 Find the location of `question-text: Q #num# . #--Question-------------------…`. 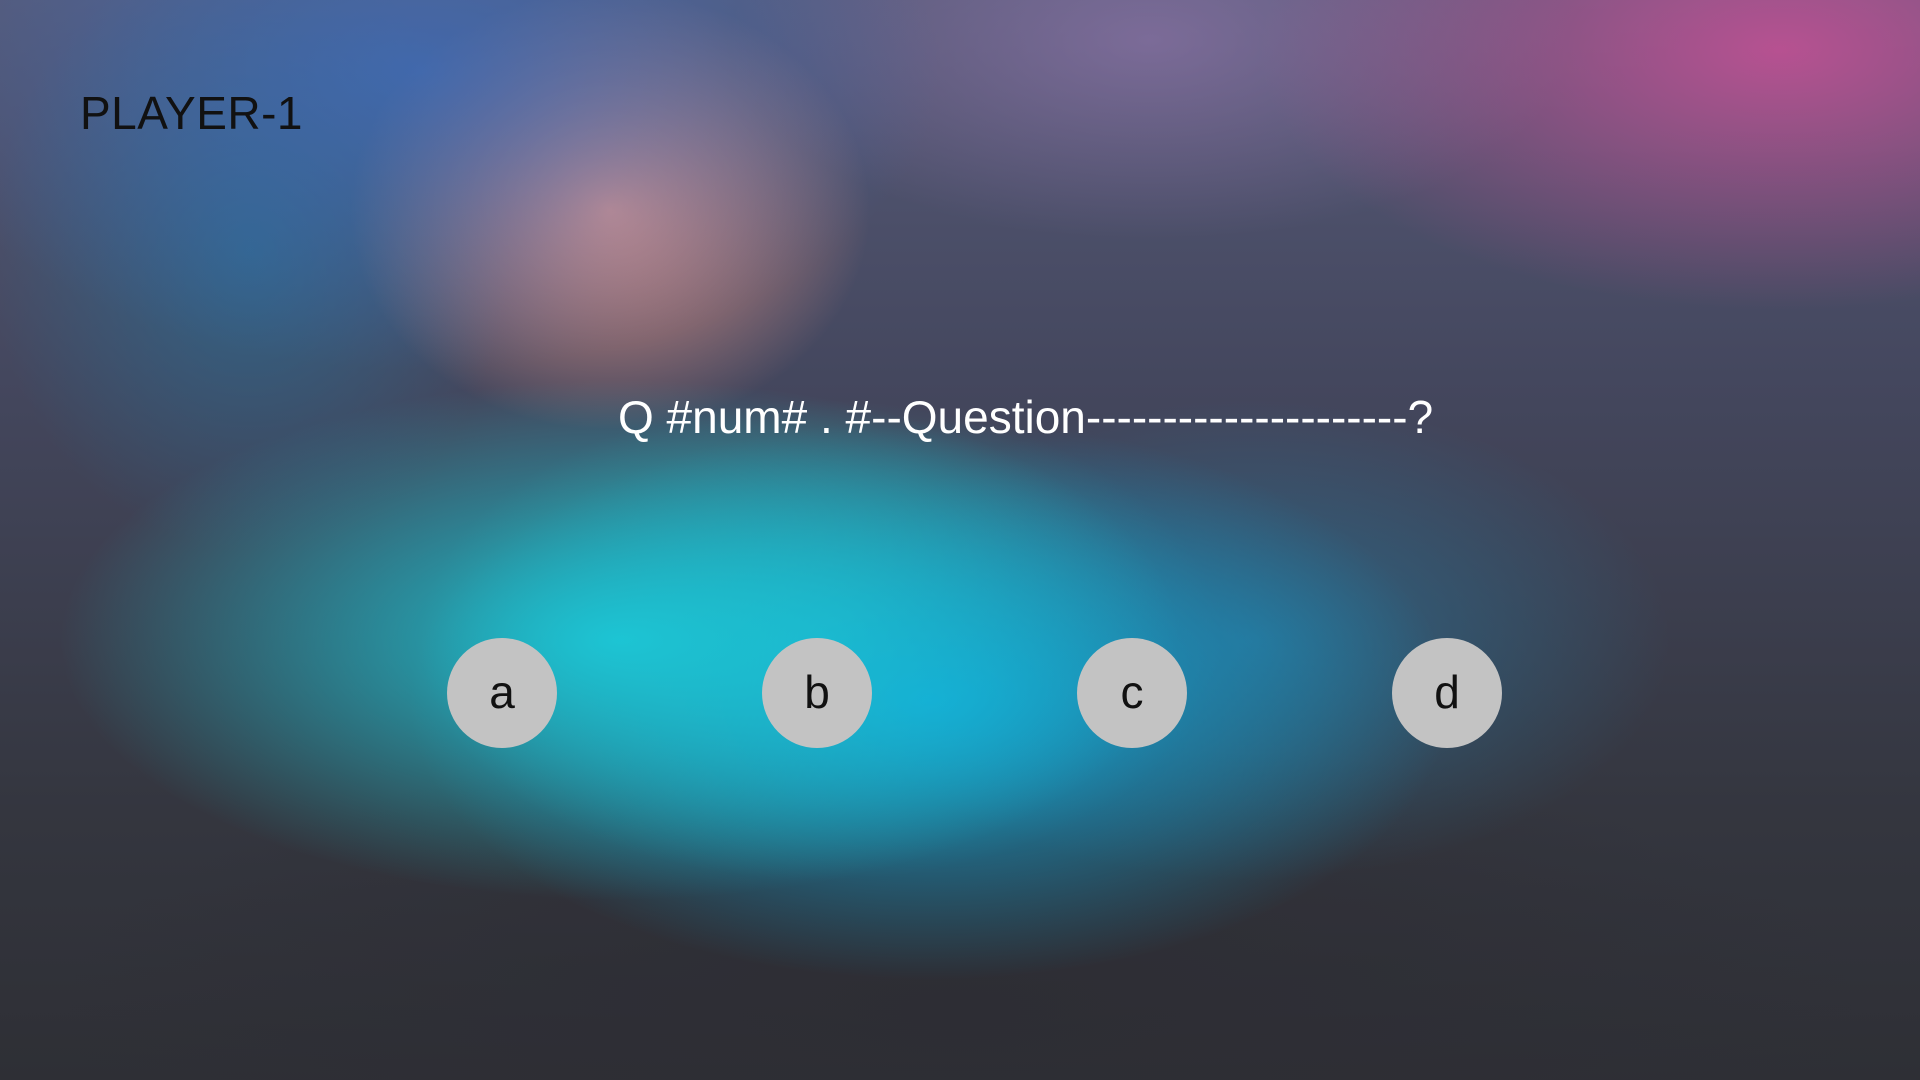

question-text: Q #num# . #--Question-------------------… is located at coordinates (1026, 417).